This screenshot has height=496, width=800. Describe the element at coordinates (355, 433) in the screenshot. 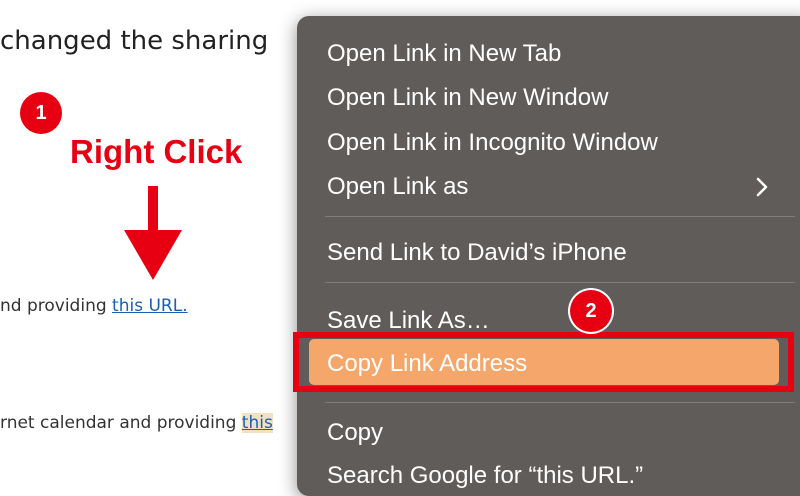

I see `menu-item-copy: Copy` at that location.